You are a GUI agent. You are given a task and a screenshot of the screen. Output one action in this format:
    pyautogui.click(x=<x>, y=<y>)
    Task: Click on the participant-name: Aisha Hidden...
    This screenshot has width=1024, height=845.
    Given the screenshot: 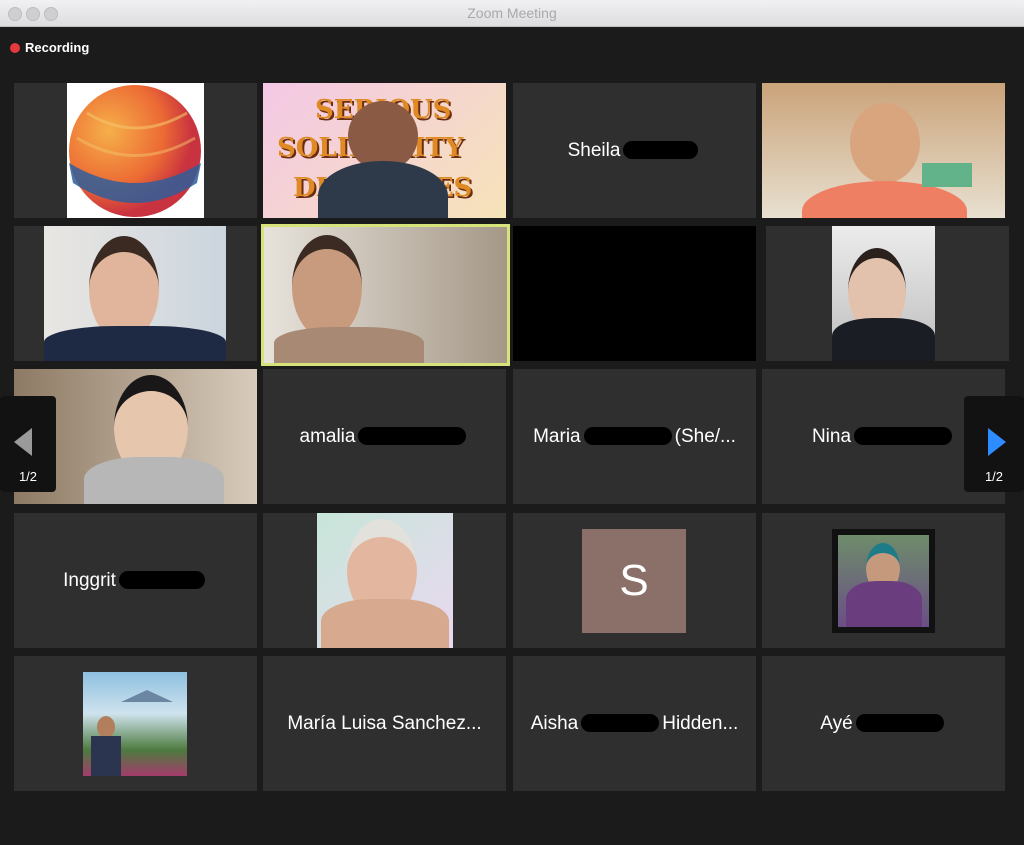 What is the action you would take?
    pyautogui.click(x=634, y=723)
    